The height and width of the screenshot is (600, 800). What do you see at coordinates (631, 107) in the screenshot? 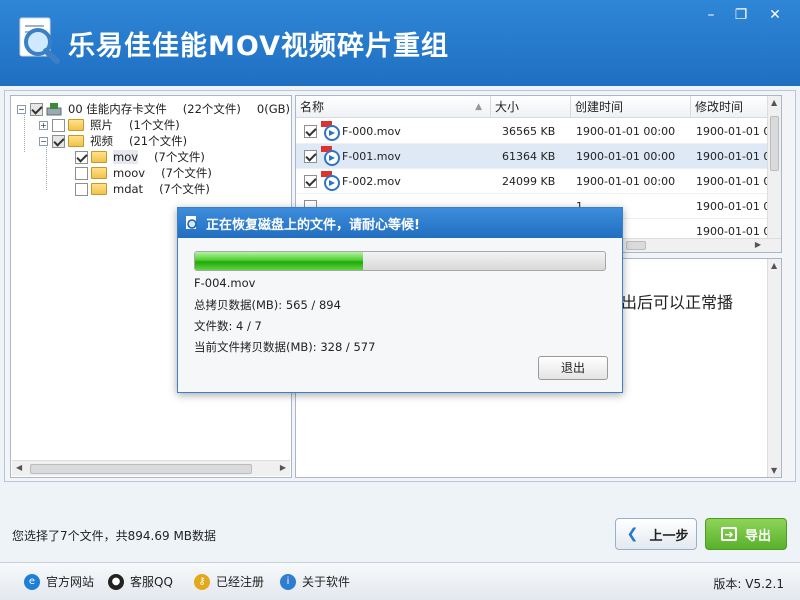
I see `column-header-created: 创建时间` at bounding box center [631, 107].